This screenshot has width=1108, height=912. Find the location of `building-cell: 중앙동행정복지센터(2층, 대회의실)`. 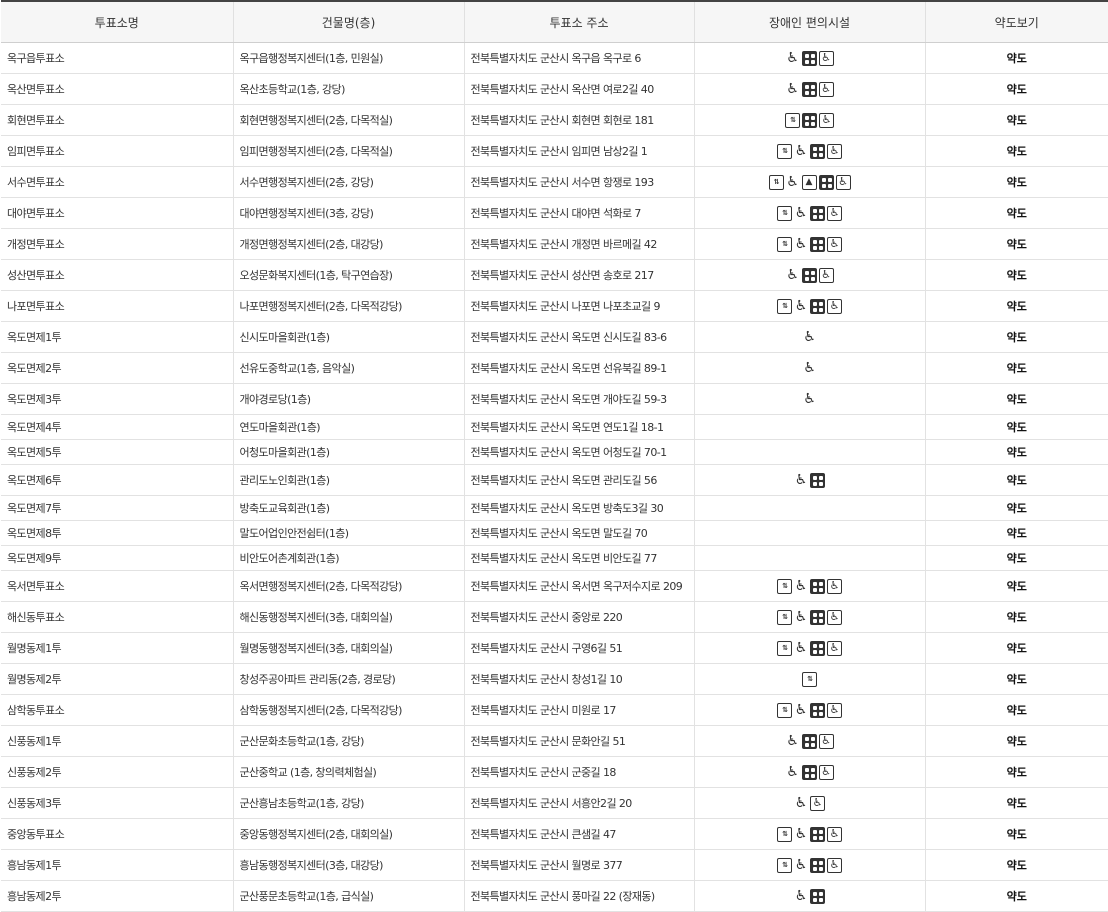

building-cell: 중앙동행정복지센터(2층, 대회의실) is located at coordinates (348, 834).